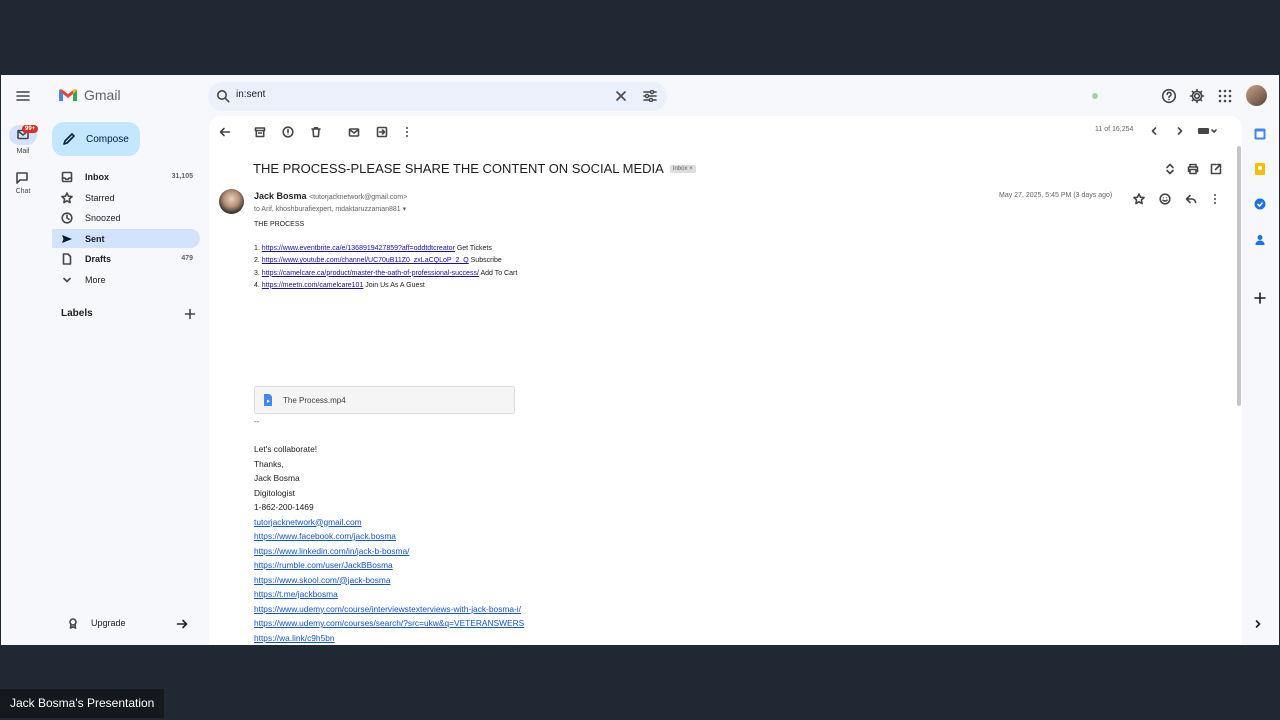 This screenshot has width=1280, height=720. Describe the element at coordinates (286, 449) in the screenshot. I see `signature-text: Let's collaborate!` at that location.